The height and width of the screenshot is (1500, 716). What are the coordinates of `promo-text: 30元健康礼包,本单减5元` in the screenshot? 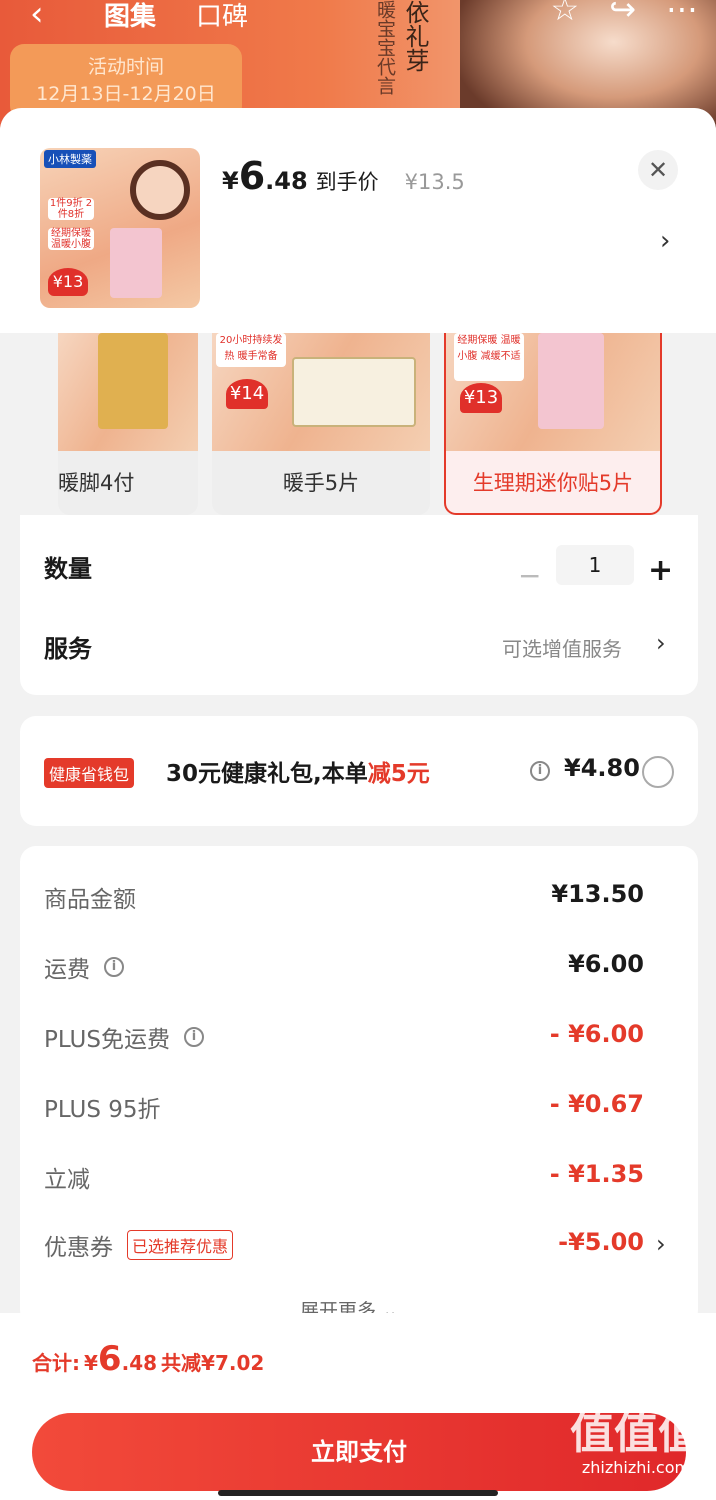 It's located at (298, 774).